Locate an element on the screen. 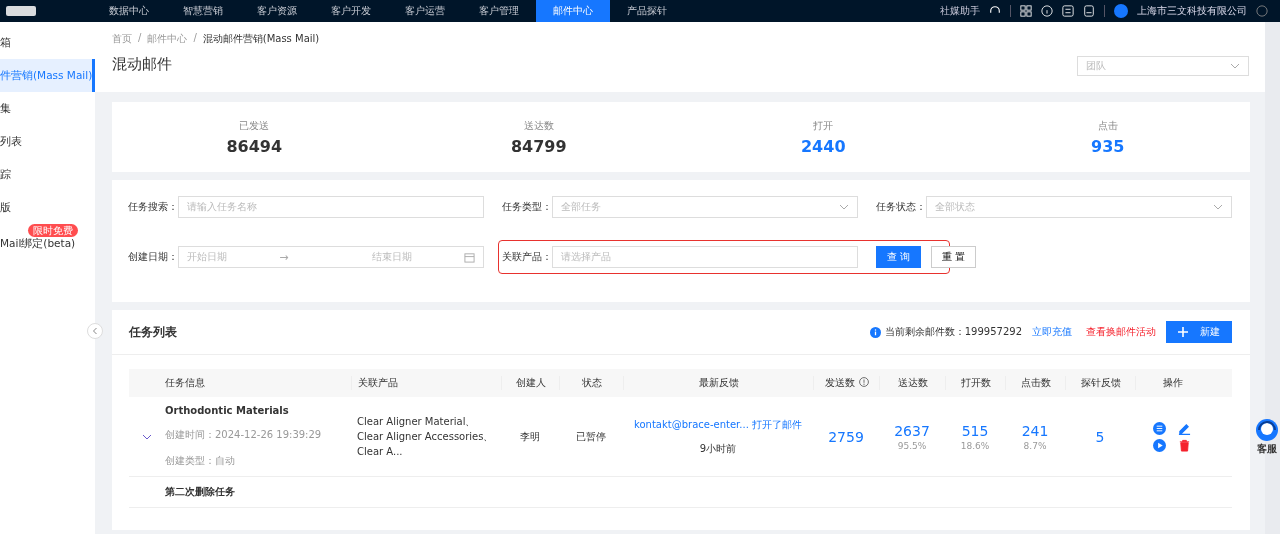 Image resolution: width=1280 pixels, height=534 pixels. column-header: 探针反馈 is located at coordinates (1100, 383).